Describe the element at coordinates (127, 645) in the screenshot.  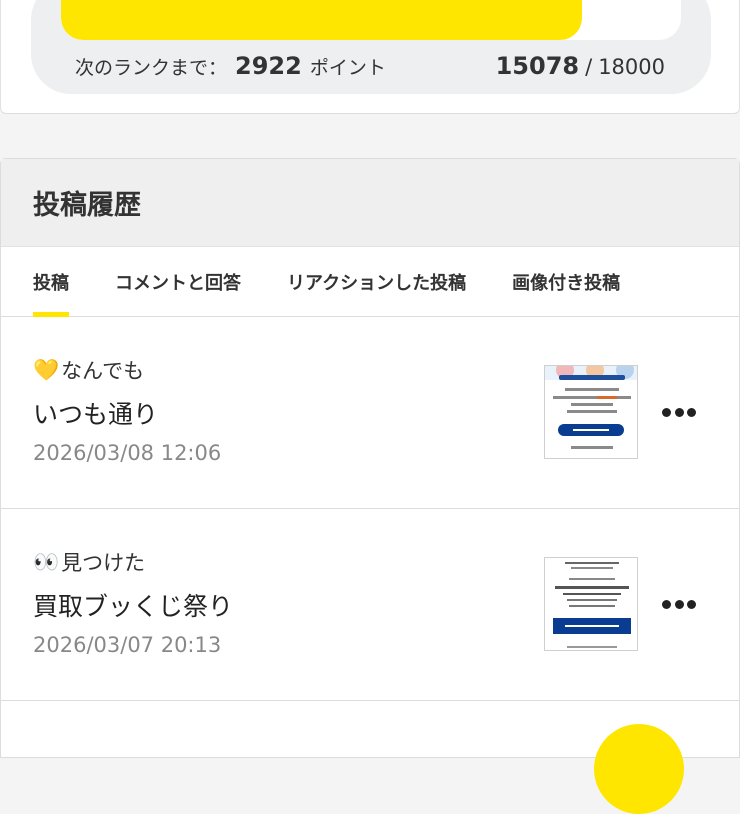
I see `post-date: 2026/03/07 20:13` at that location.